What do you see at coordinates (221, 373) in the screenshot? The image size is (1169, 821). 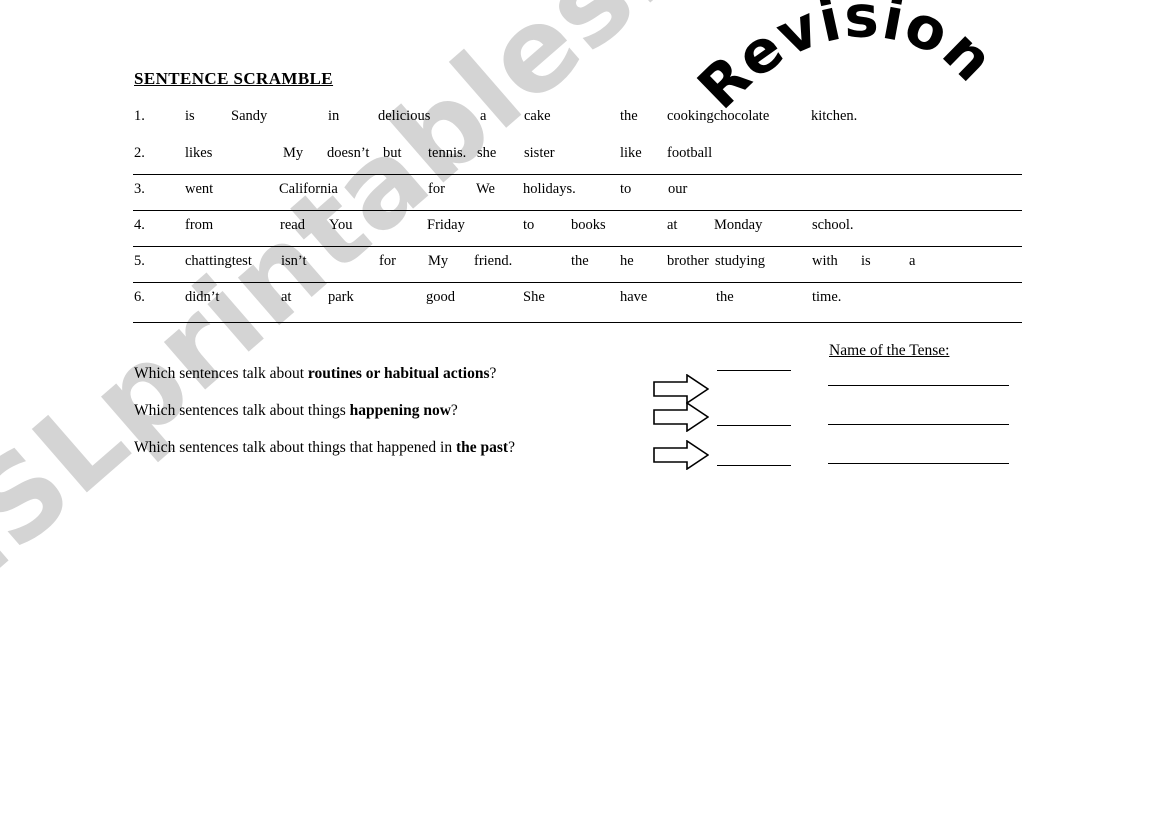 I see `question-prefix: Which sentences talk about` at bounding box center [221, 373].